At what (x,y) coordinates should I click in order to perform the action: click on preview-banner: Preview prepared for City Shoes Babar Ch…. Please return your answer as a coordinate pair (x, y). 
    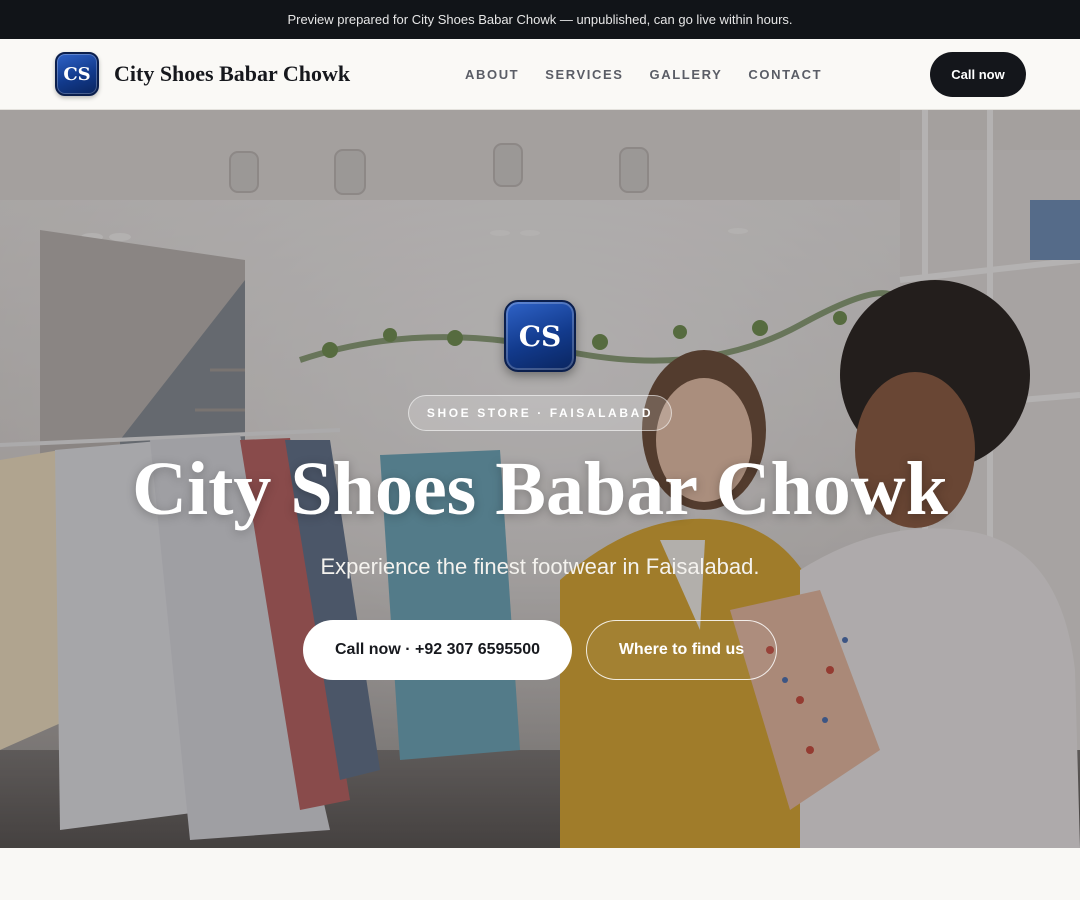
    Looking at the image, I should click on (540, 19).